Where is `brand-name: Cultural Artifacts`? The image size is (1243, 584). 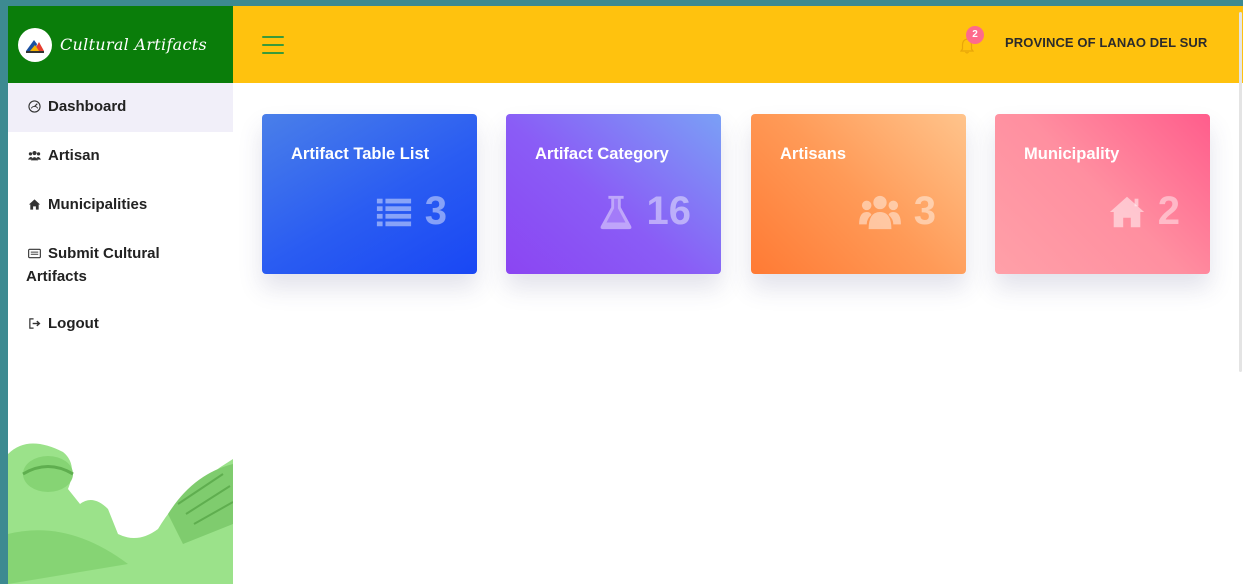
brand-name: Cultural Artifacts is located at coordinates (134, 44).